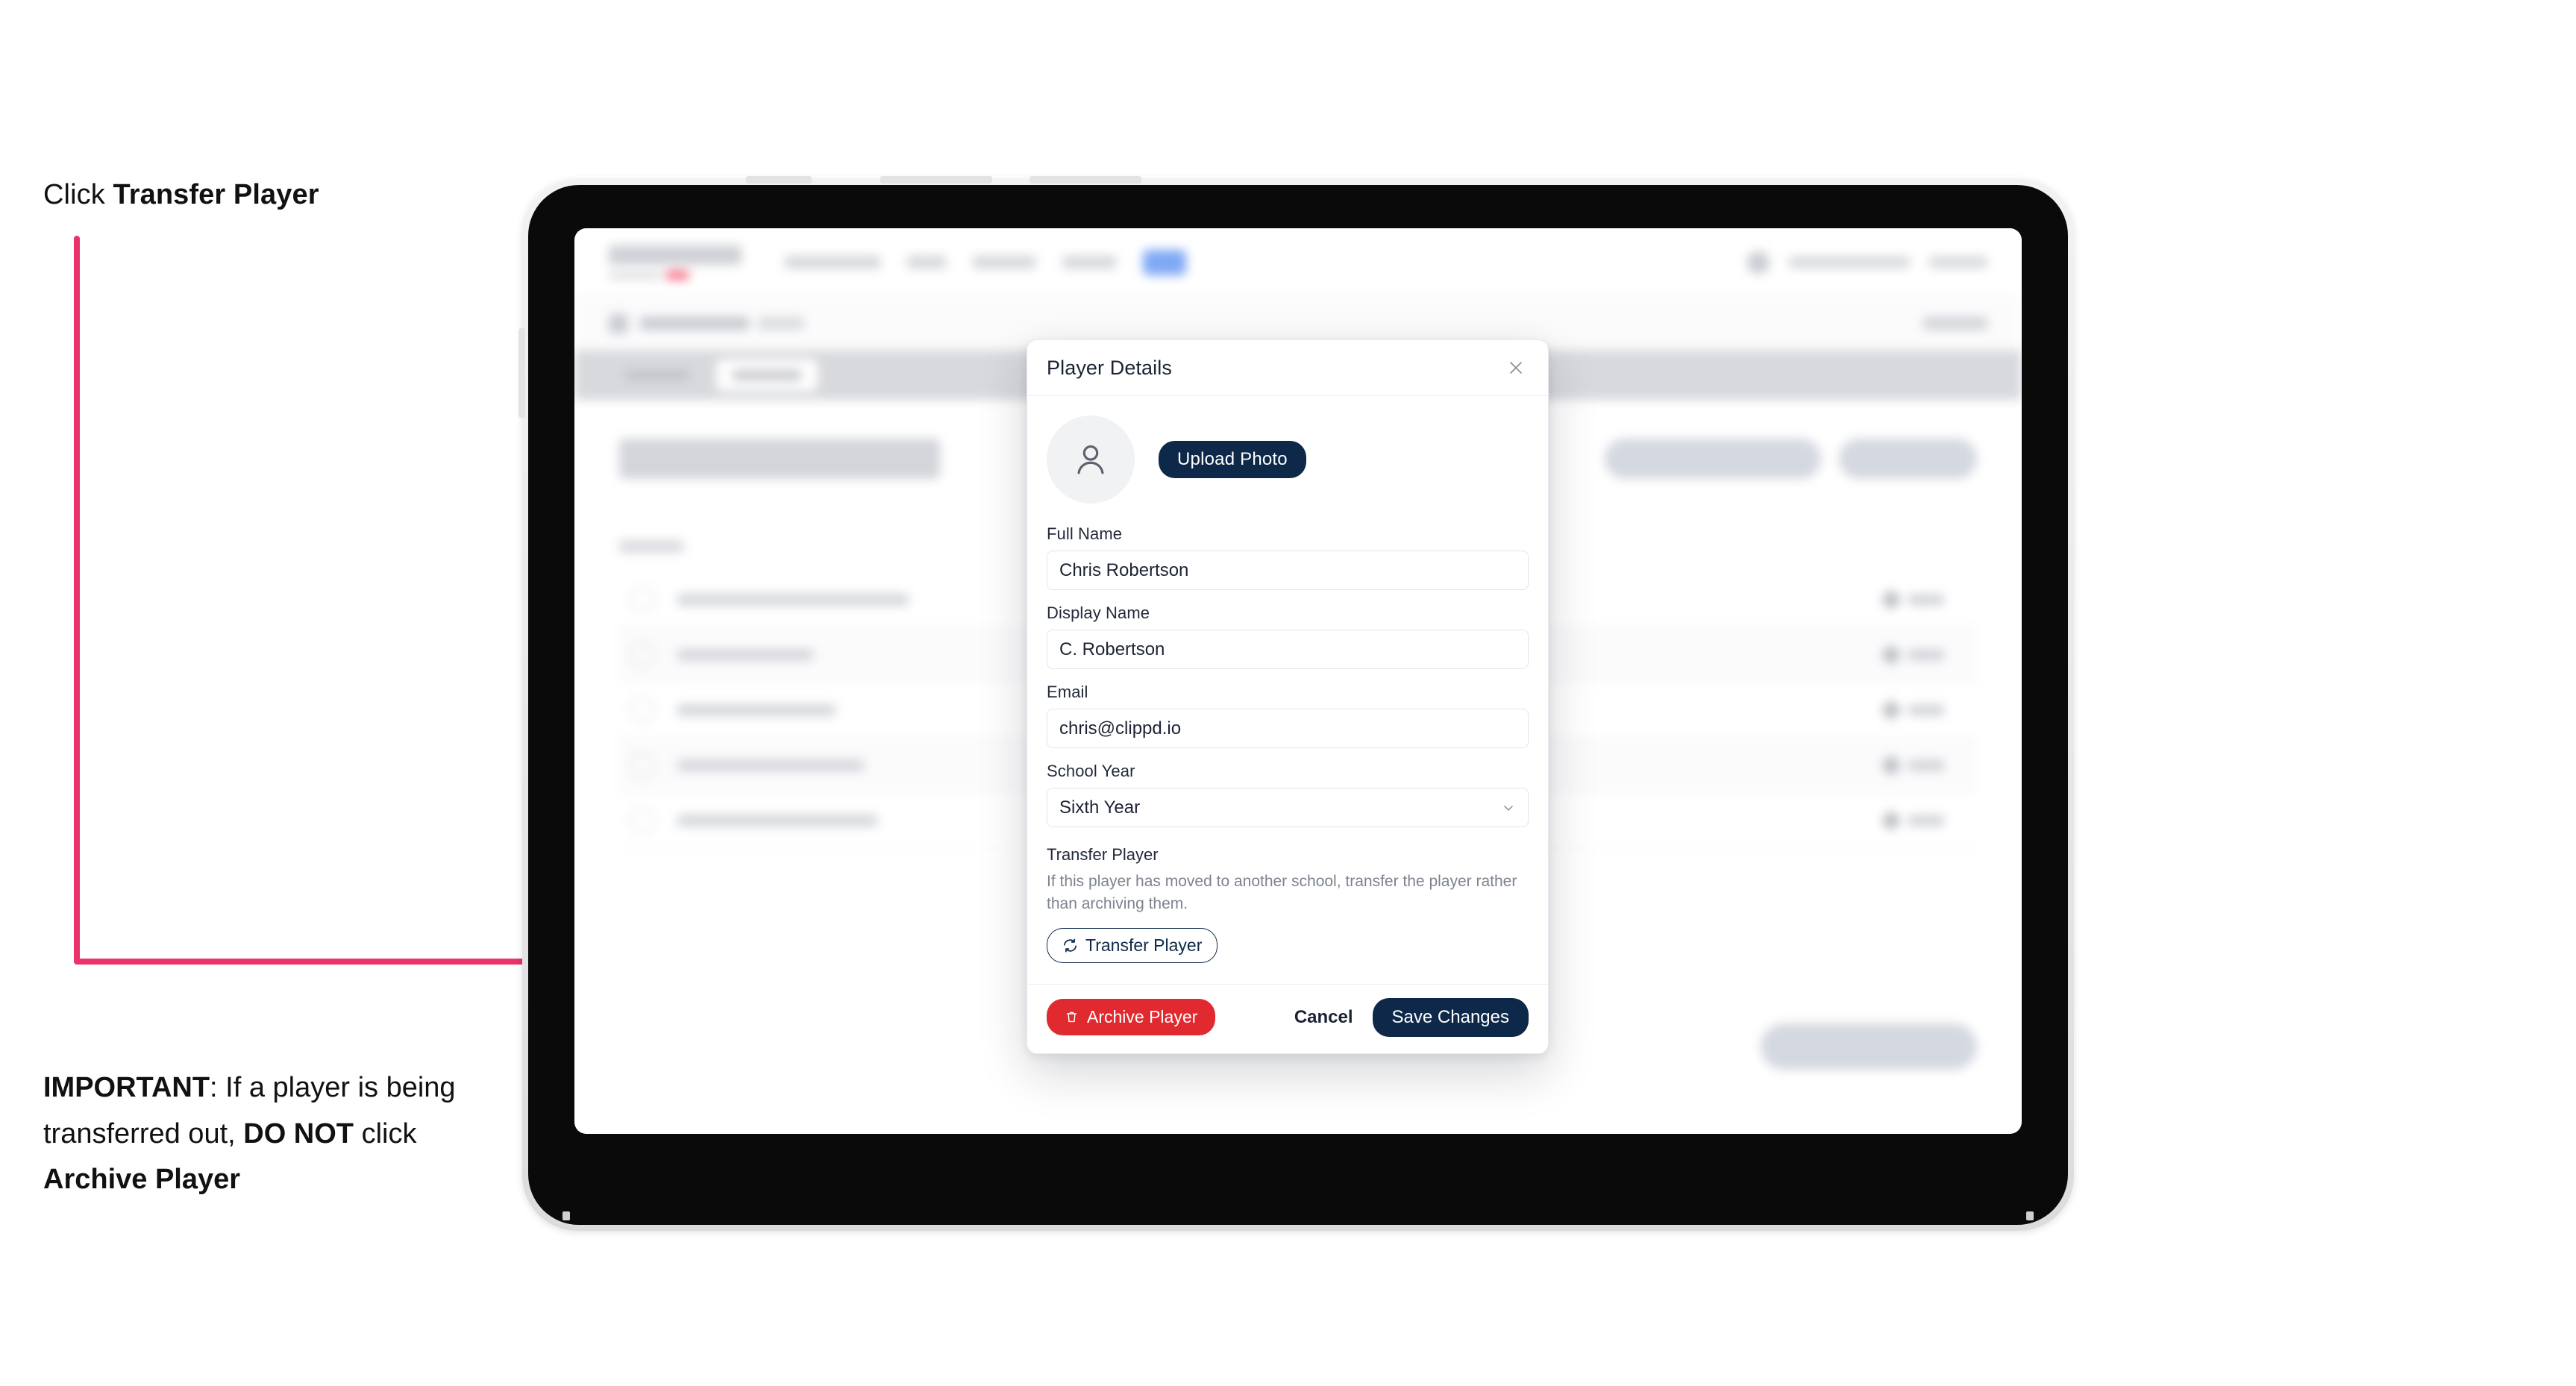 The image size is (2576, 1386). I want to click on annotation-click-transfer-player: Click Transfer Player, so click(181, 196).